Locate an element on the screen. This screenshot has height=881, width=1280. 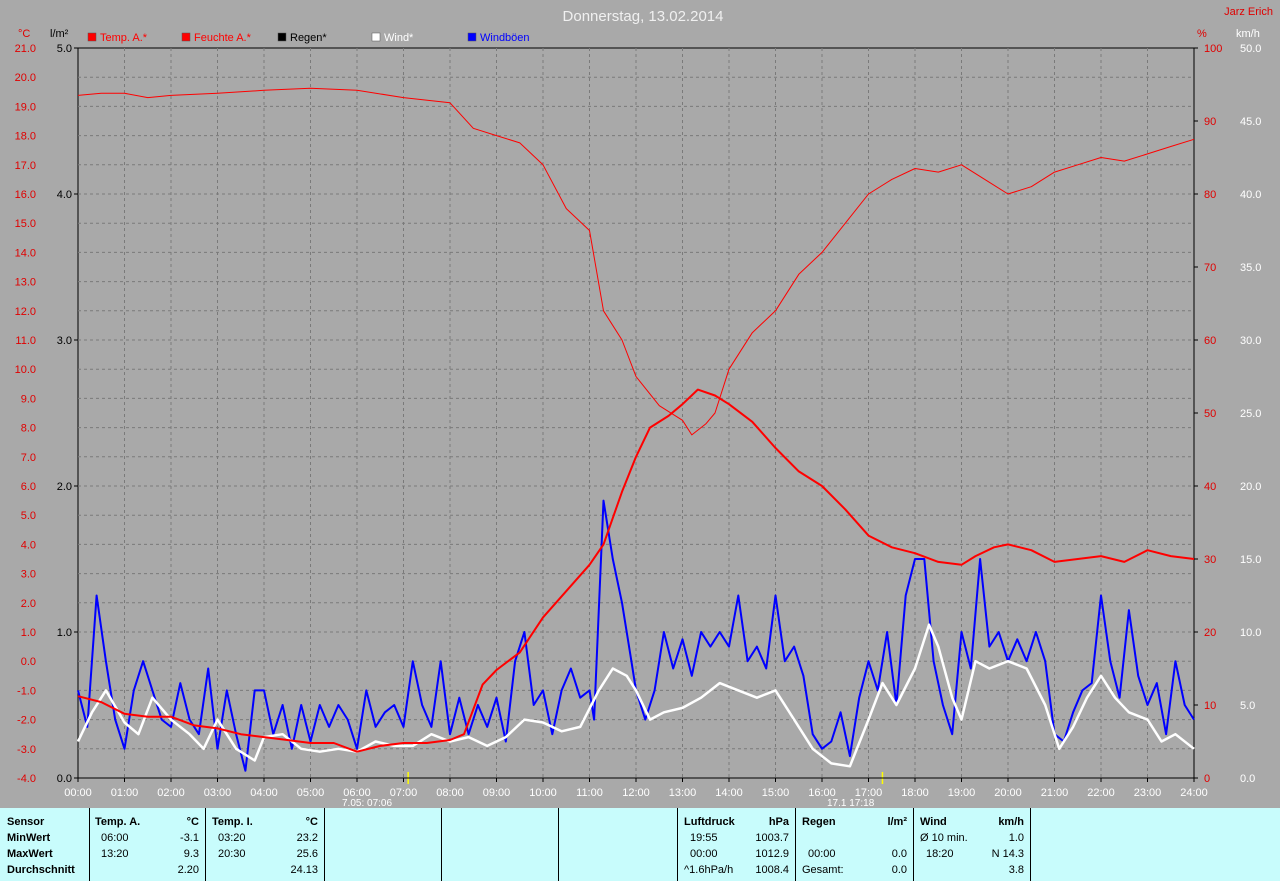
rain-tick-label: 3.0 is located at coordinates (64, 341).